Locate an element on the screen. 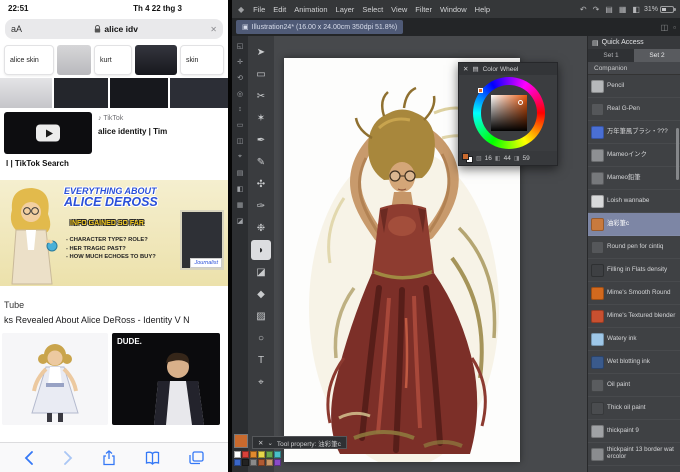 This screenshot has height=472, width=680. suggestion-chip: skin is located at coordinates (202, 60).